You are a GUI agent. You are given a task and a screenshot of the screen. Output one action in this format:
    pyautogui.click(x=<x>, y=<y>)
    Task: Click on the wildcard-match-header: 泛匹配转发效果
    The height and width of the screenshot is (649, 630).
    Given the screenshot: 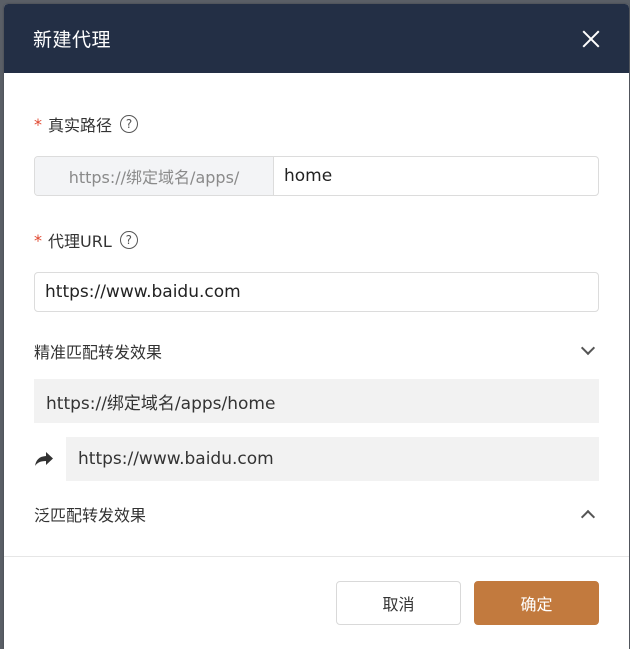 What is the action you would take?
    pyautogui.click(x=316, y=514)
    